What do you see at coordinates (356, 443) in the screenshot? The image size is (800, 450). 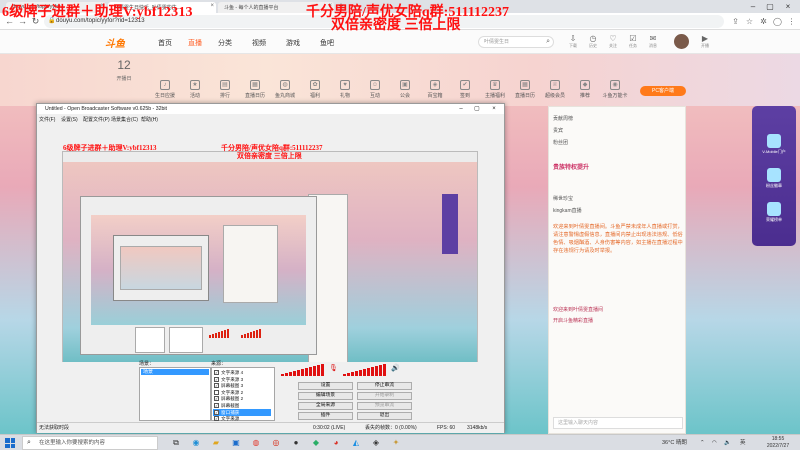 I see `qq-icon: ◭` at bounding box center [356, 443].